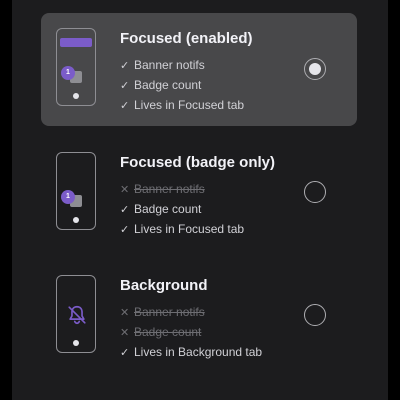 The height and width of the screenshot is (400, 400). I want to click on banner-preview, so click(76, 42).